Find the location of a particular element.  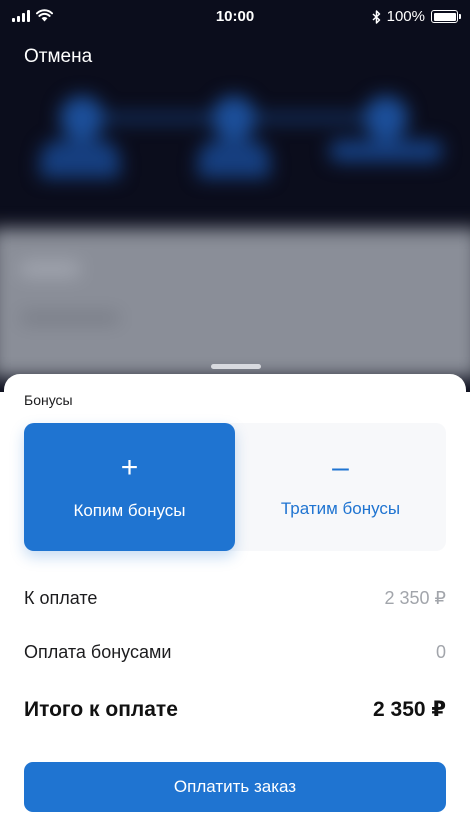

bonus-payment-row: Оплата бонусами 0 is located at coordinates (235, 652).